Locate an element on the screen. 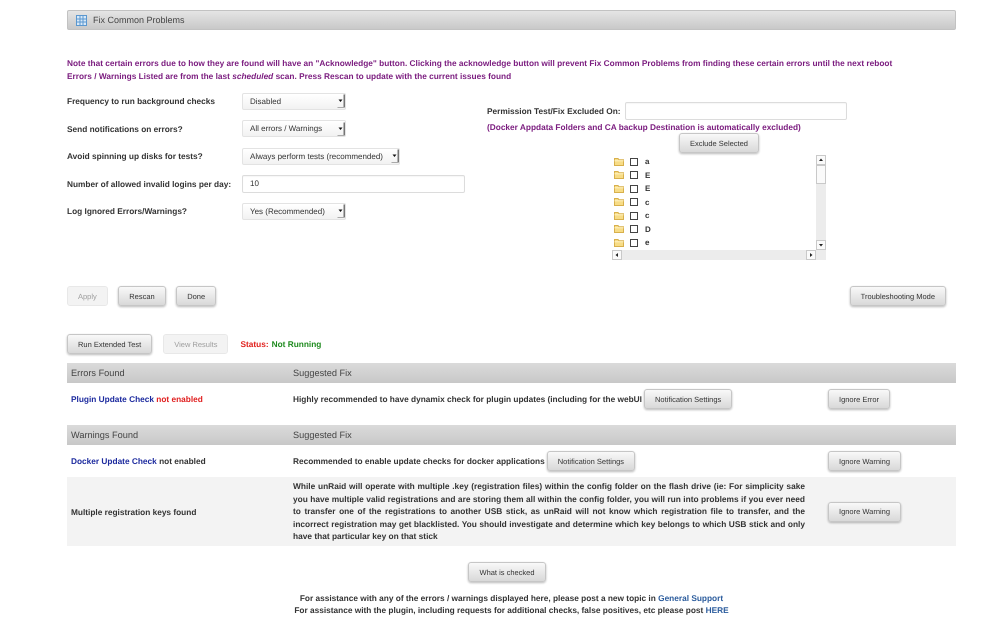  notice-text: Note that certain errors due to how they are found will have an "Acknowledge" button. Clicking the acknowledge button will prevent Fix Common Problems from finding these certain errors until the next reboot is located at coordinates (480, 63).